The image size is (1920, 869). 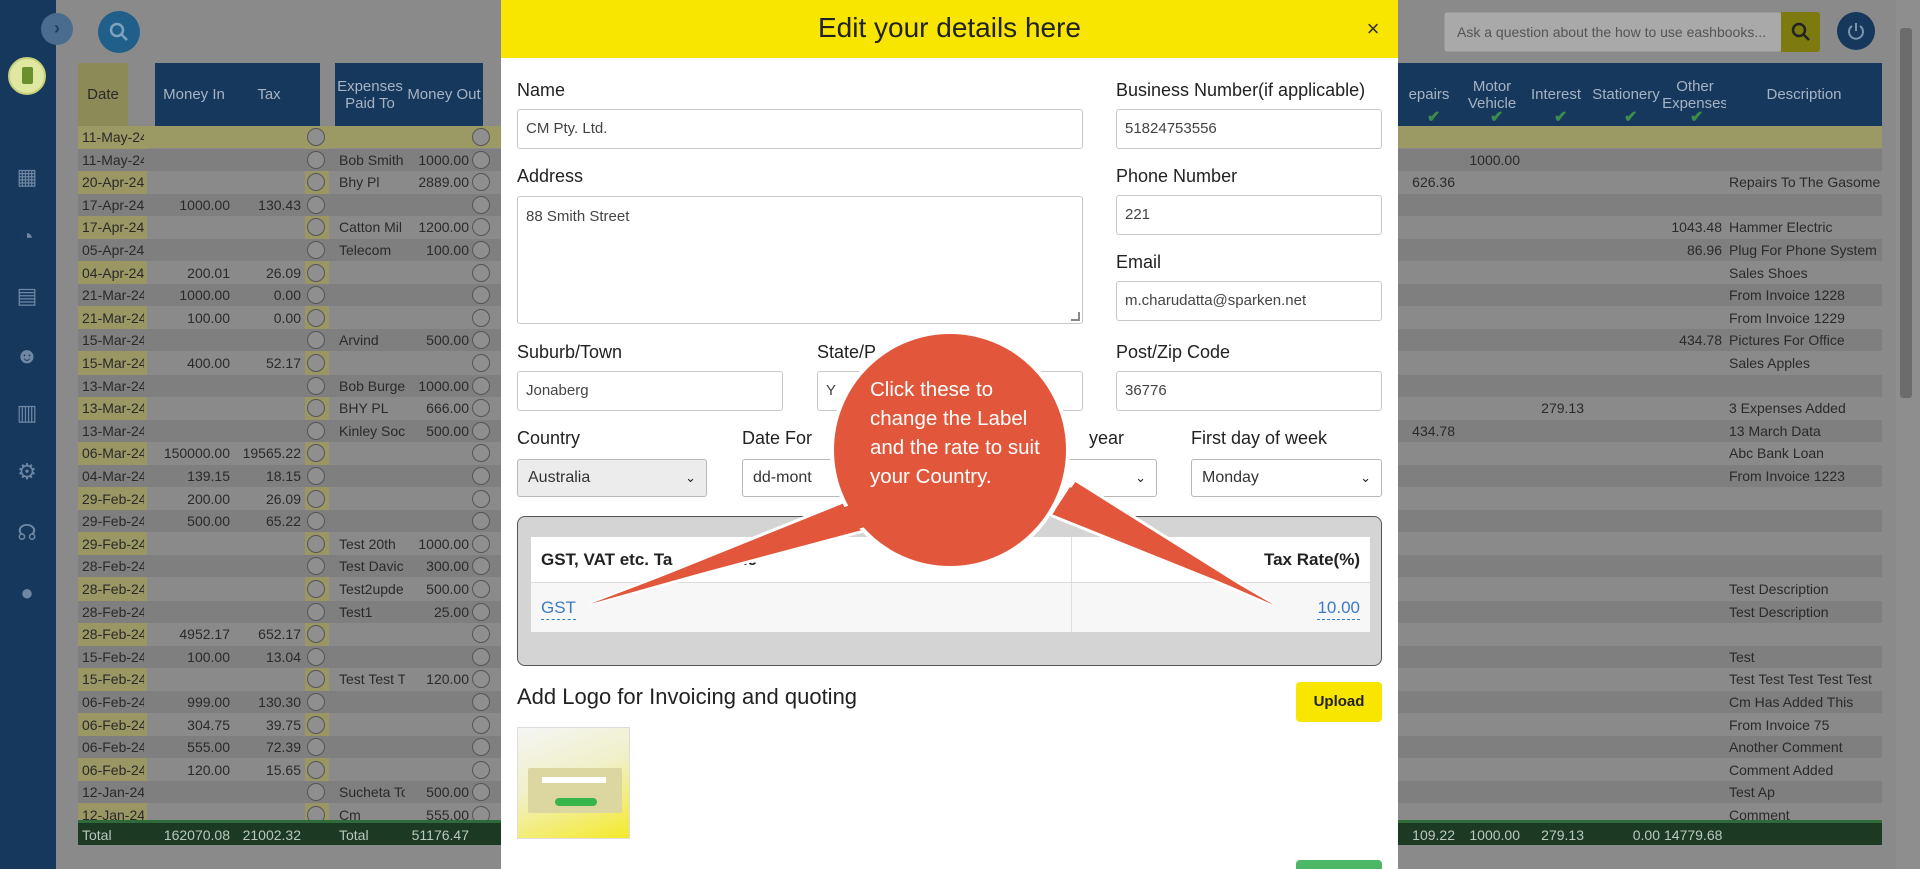 What do you see at coordinates (27, 593) in the screenshot?
I see `user-icon: ●` at bounding box center [27, 593].